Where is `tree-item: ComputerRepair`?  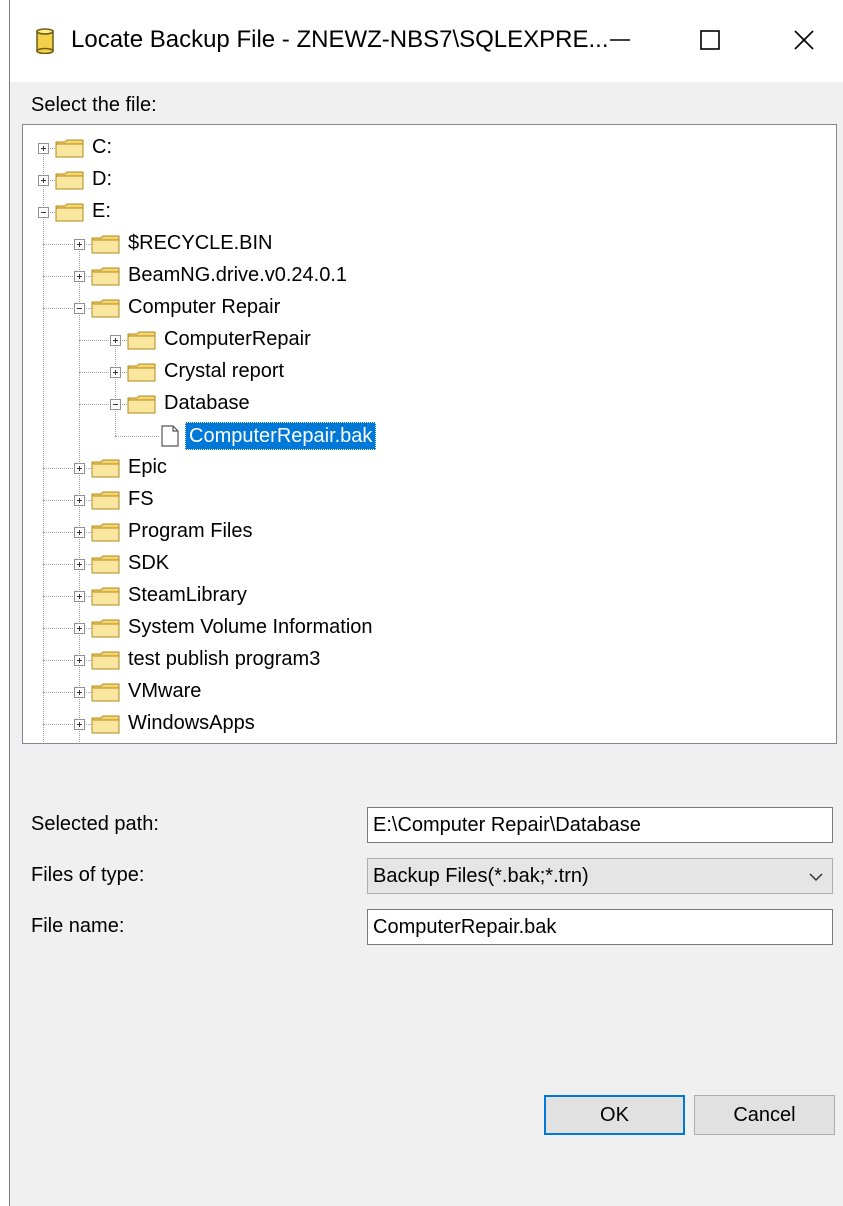 tree-item: ComputerRepair is located at coordinates (237, 339).